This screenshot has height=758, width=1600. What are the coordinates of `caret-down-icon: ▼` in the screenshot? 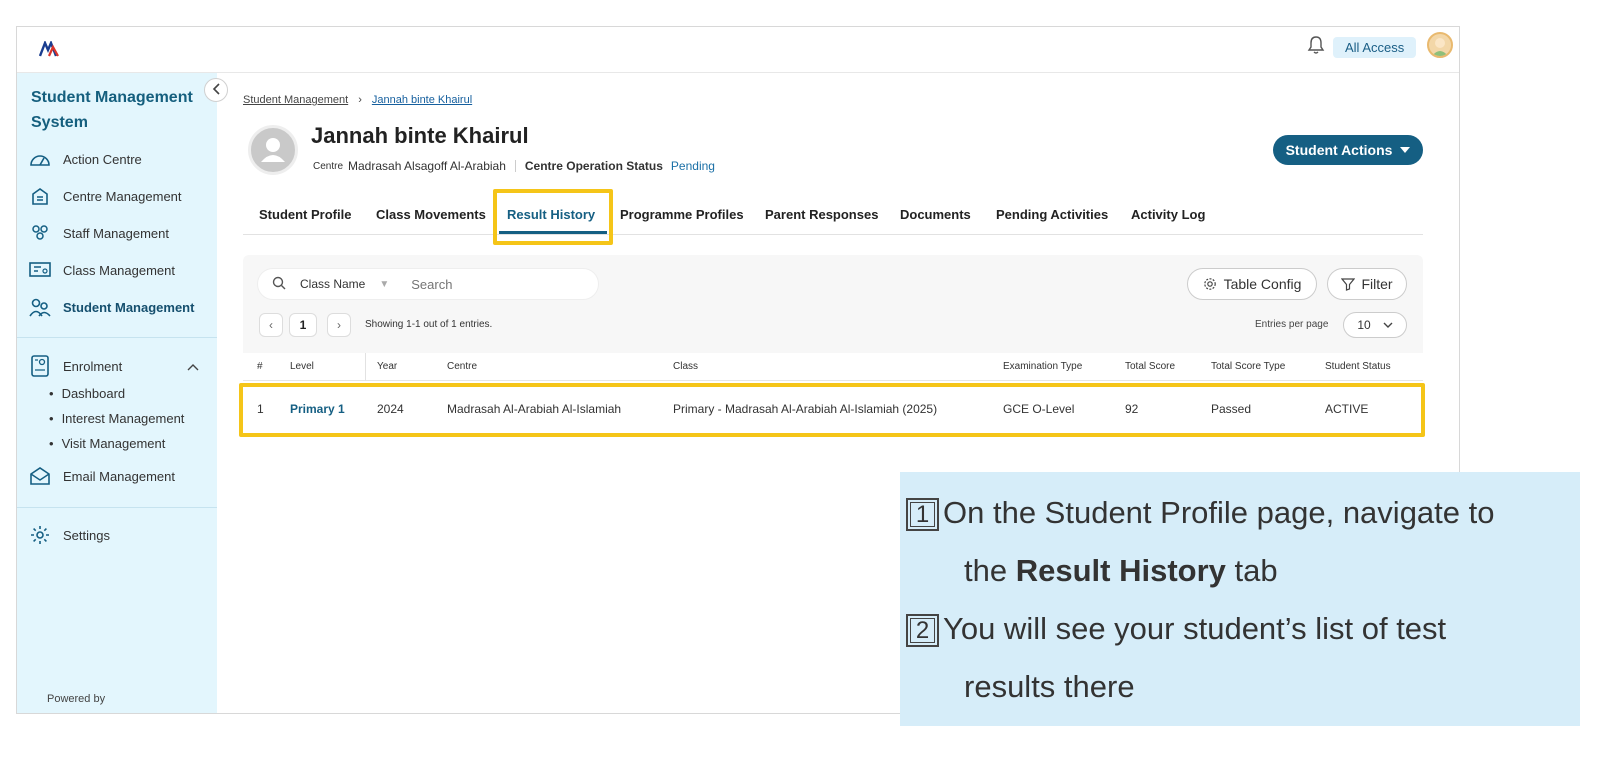 It's located at (384, 284).